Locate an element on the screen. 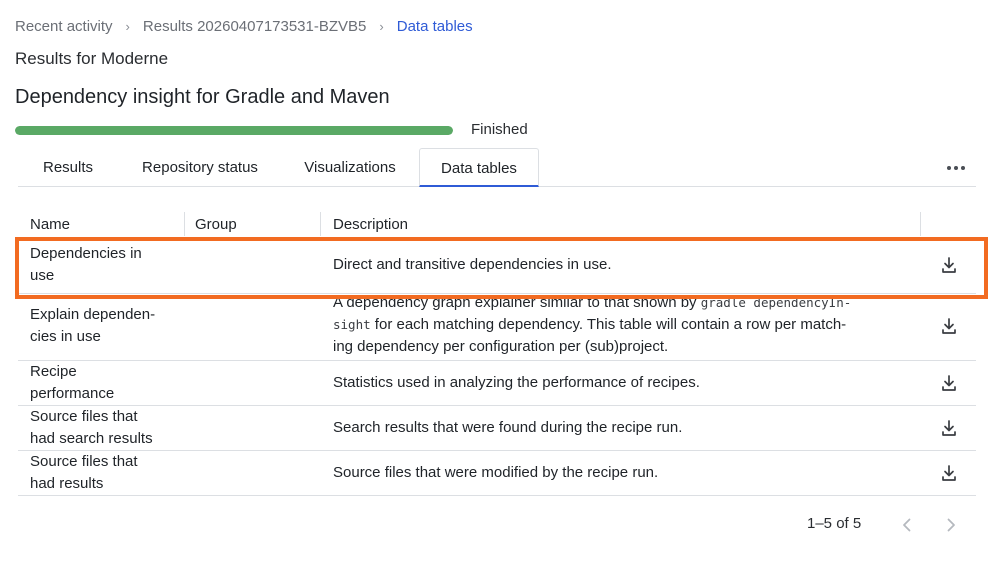 The height and width of the screenshot is (570, 995). row-name: Explain dependen- cies in use is located at coordinates (105, 326).